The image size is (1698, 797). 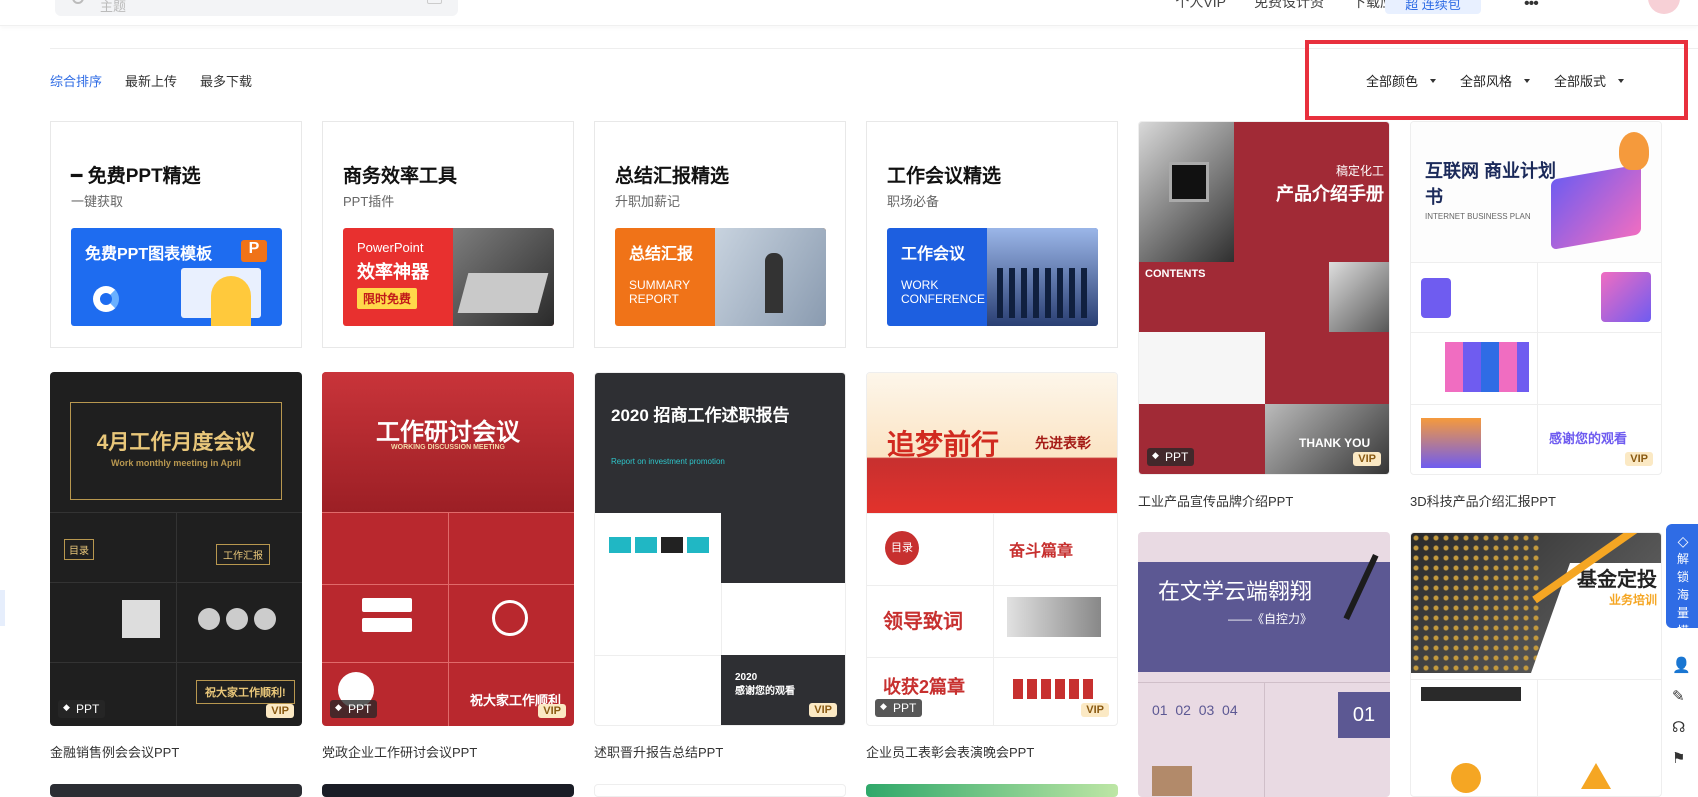 I want to click on tab-latest: 最新上传, so click(x=151, y=80).